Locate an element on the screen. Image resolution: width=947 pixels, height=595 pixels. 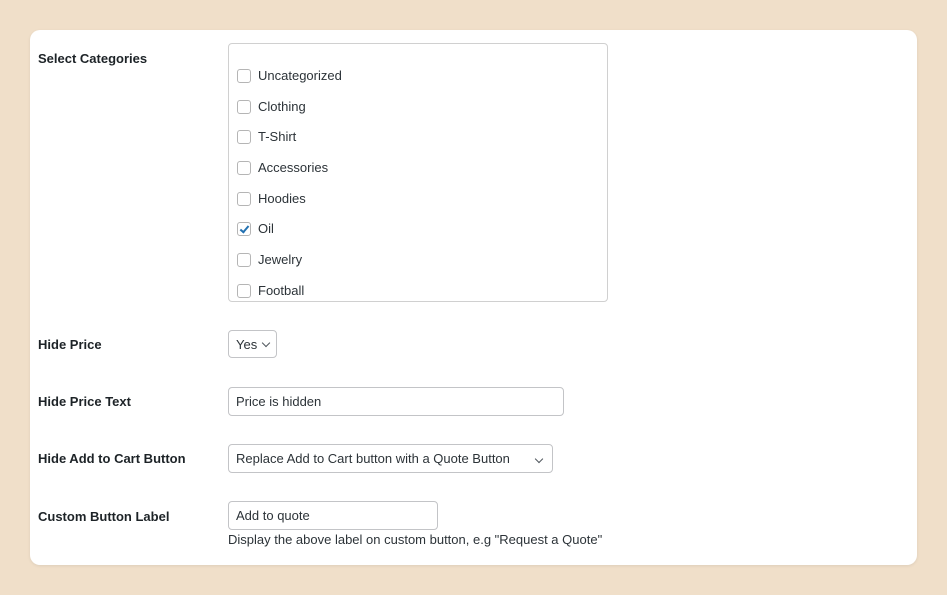
custom-button-label-label: Custom Button Label is located at coordinates (104, 516).